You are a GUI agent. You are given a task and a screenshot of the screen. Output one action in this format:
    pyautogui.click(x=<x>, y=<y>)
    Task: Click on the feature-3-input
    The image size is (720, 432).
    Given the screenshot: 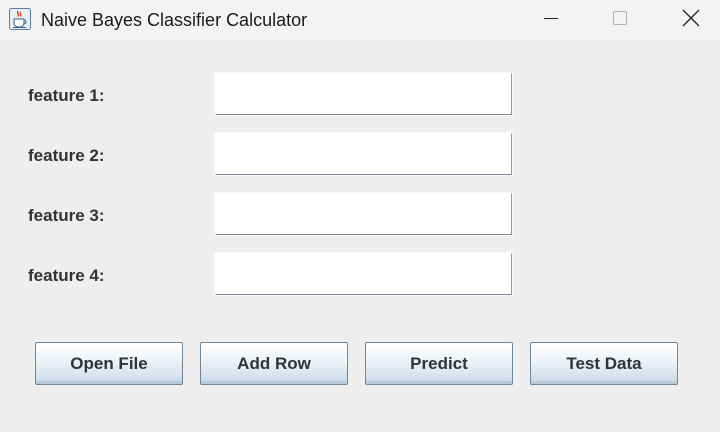 What is the action you would take?
    pyautogui.click(x=363, y=214)
    